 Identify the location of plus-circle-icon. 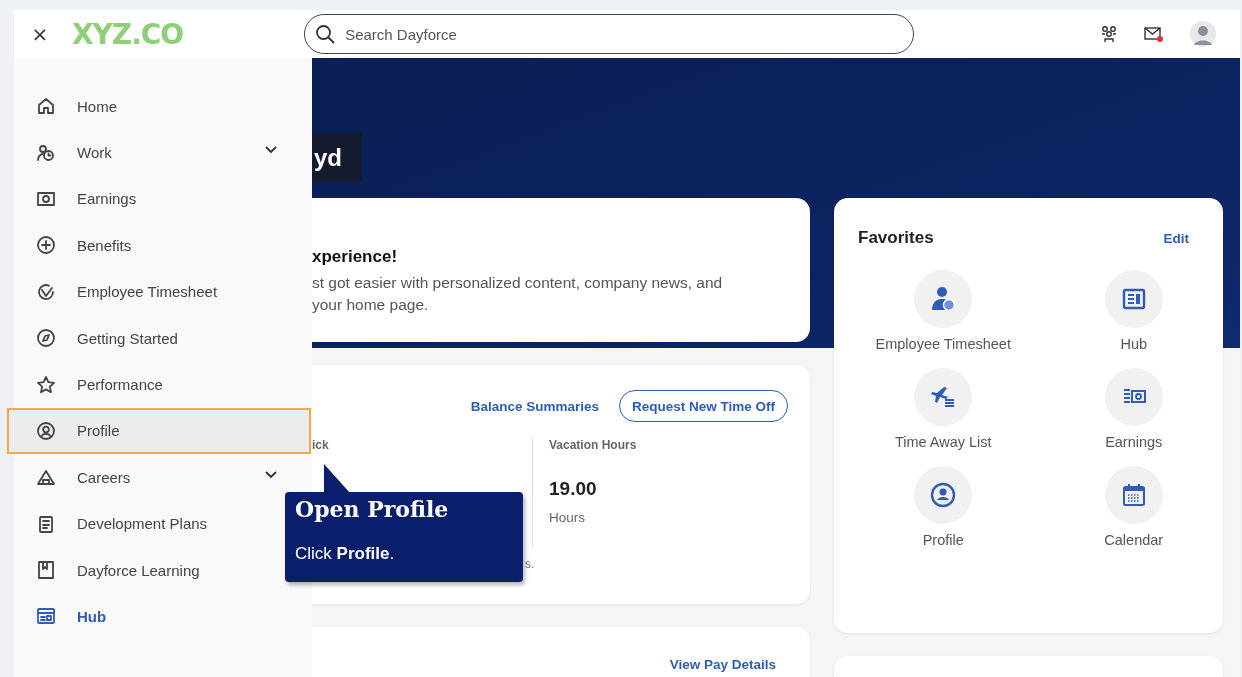
(46, 245).